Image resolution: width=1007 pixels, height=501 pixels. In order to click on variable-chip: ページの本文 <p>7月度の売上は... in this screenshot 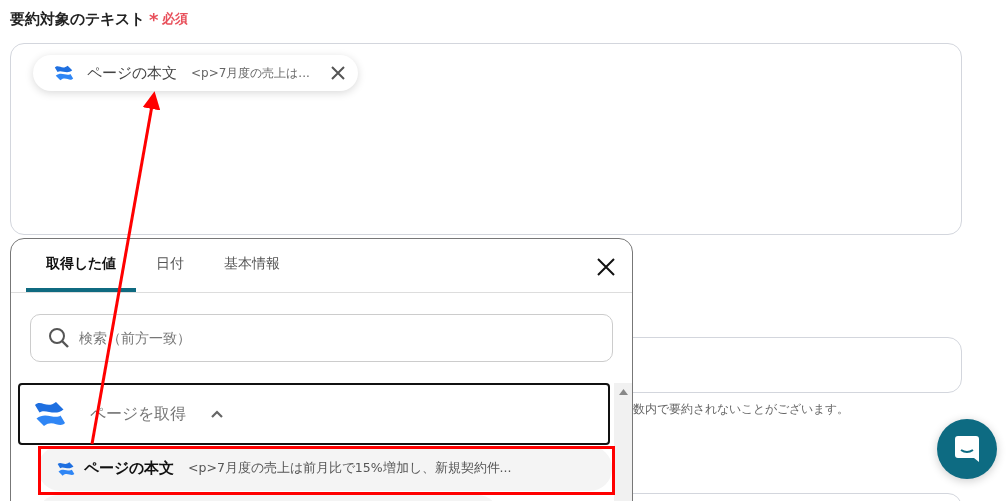, I will do `click(195, 73)`.